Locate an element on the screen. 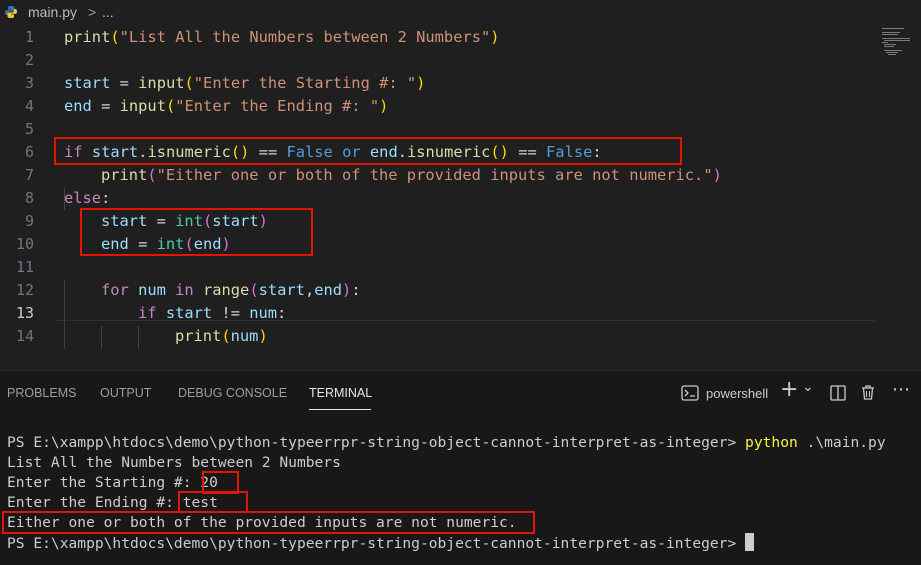 This screenshot has width=921, height=565. code-text: end = input("Enter the Ending #: ") is located at coordinates (226, 106).